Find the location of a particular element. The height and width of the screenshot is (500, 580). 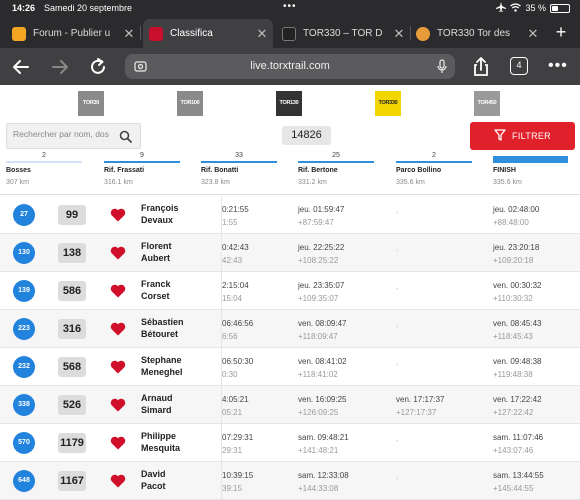

split-time: ven. 08:09:47 is located at coordinates (322, 323).